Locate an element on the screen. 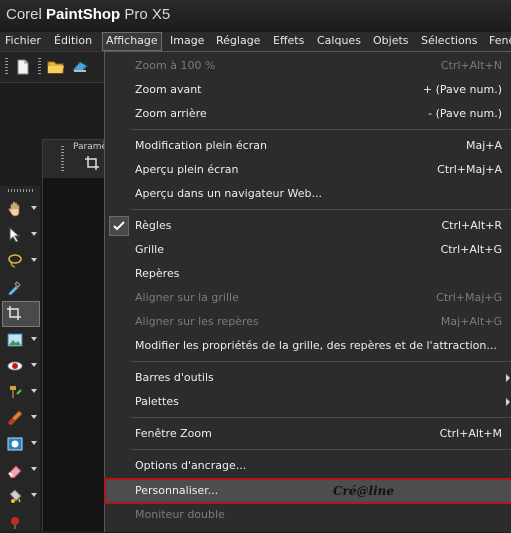 This screenshot has width=511, height=533. menu-reglage: Réglage is located at coordinates (238, 40).